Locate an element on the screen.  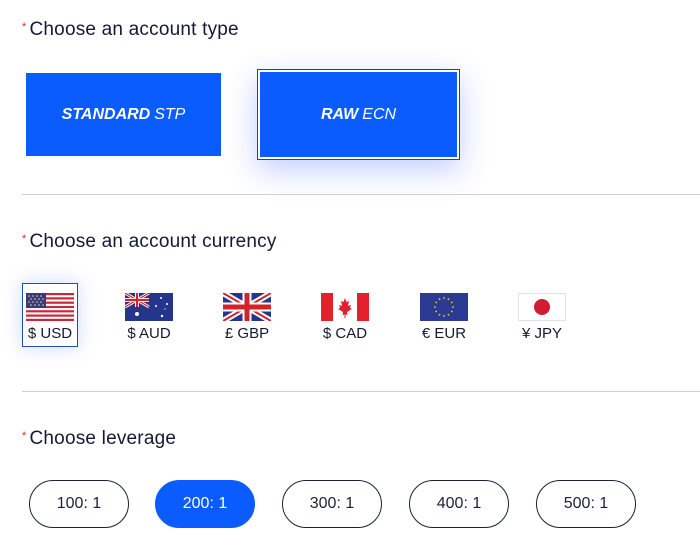
currency-label: $ AUD is located at coordinates (149, 333).